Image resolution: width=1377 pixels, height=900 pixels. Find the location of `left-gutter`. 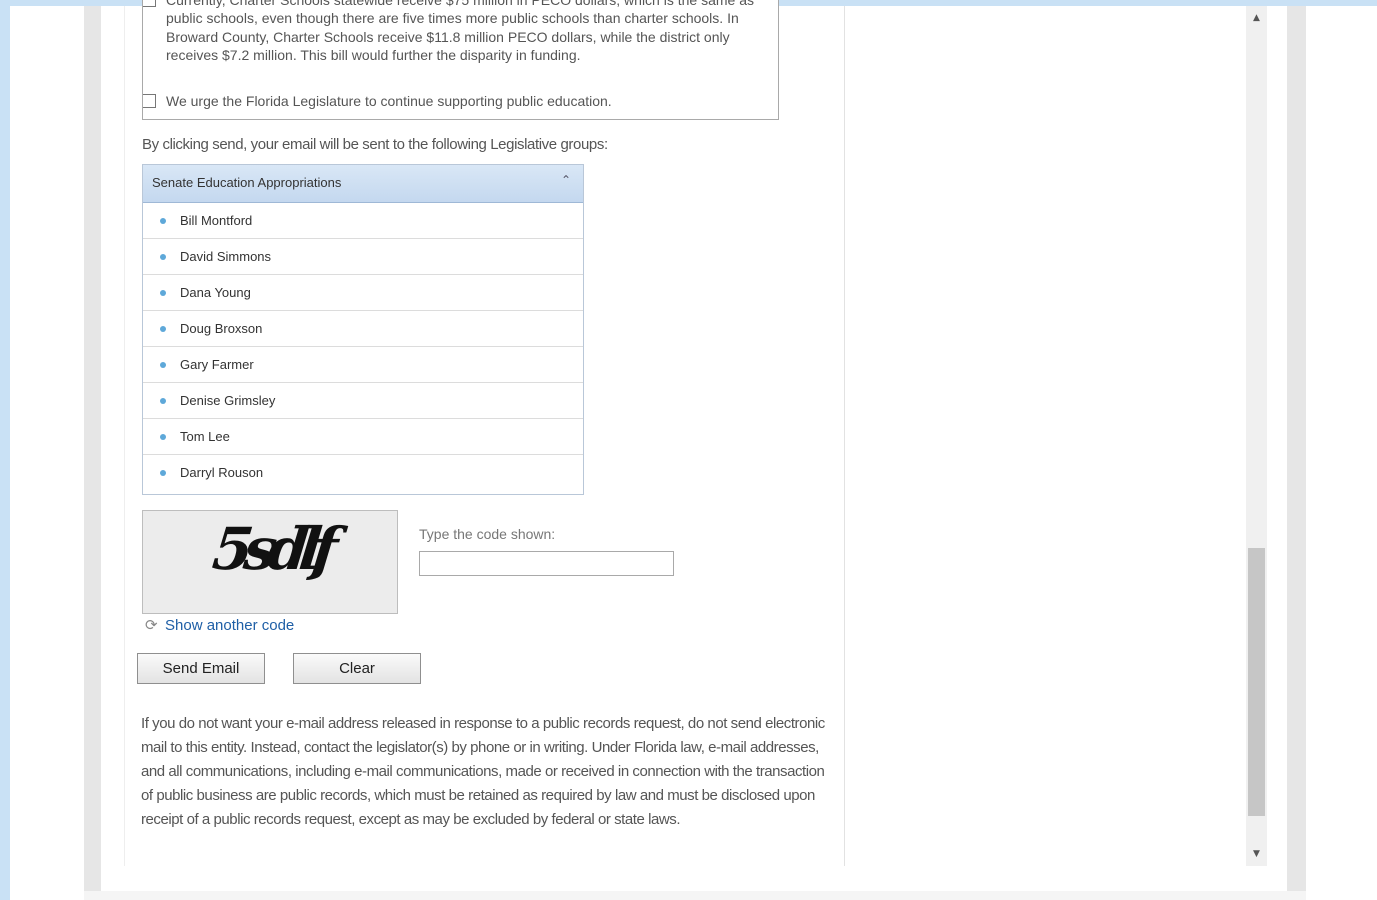

left-gutter is located at coordinates (47, 453).